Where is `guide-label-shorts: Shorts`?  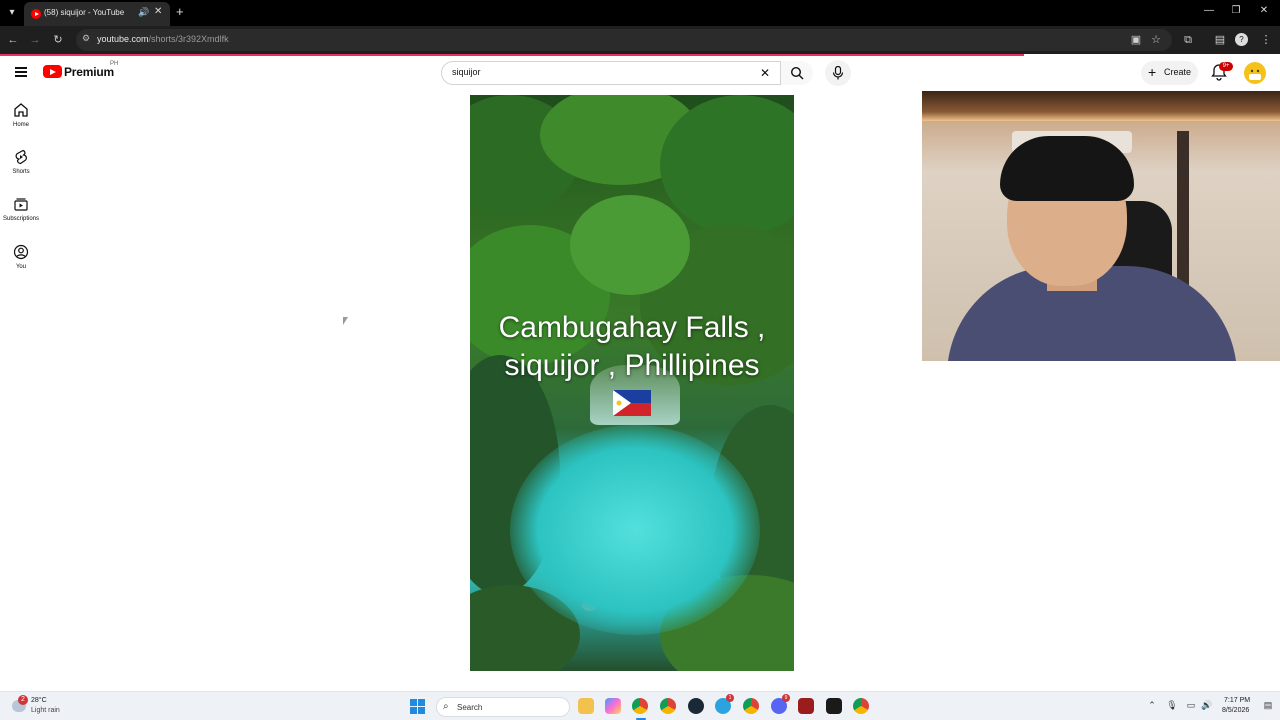 guide-label-shorts: Shorts is located at coordinates (21, 172).